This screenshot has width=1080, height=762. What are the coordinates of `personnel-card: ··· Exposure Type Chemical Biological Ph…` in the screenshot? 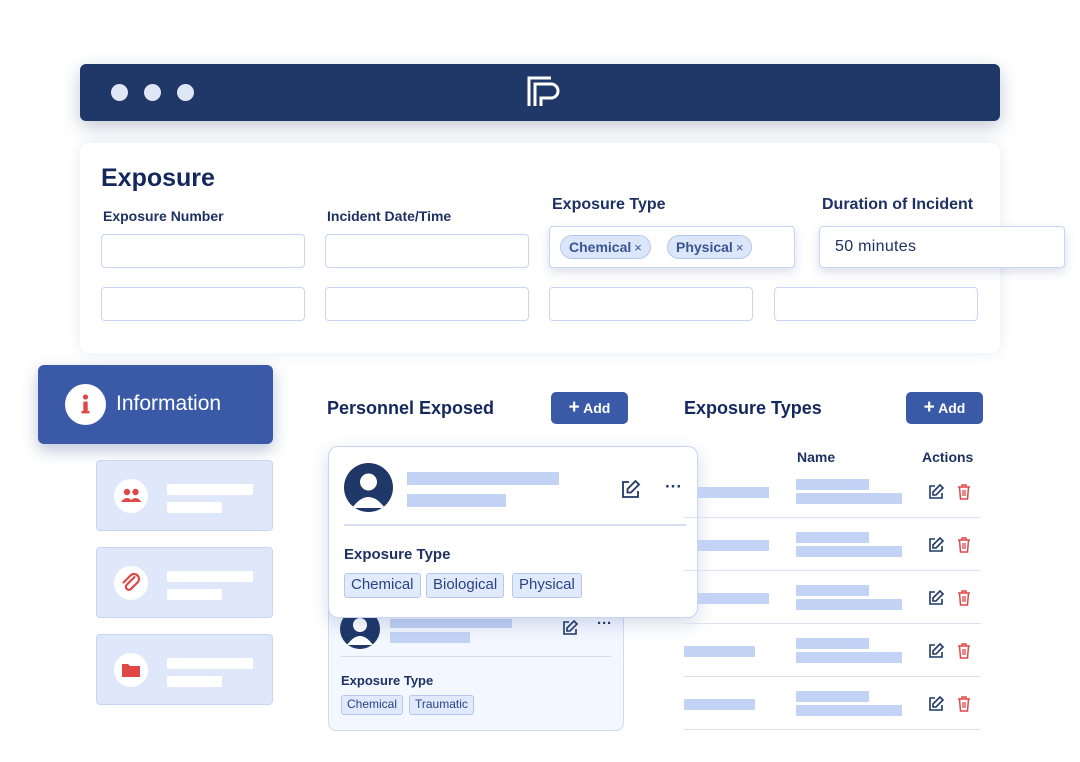 It's located at (513, 532).